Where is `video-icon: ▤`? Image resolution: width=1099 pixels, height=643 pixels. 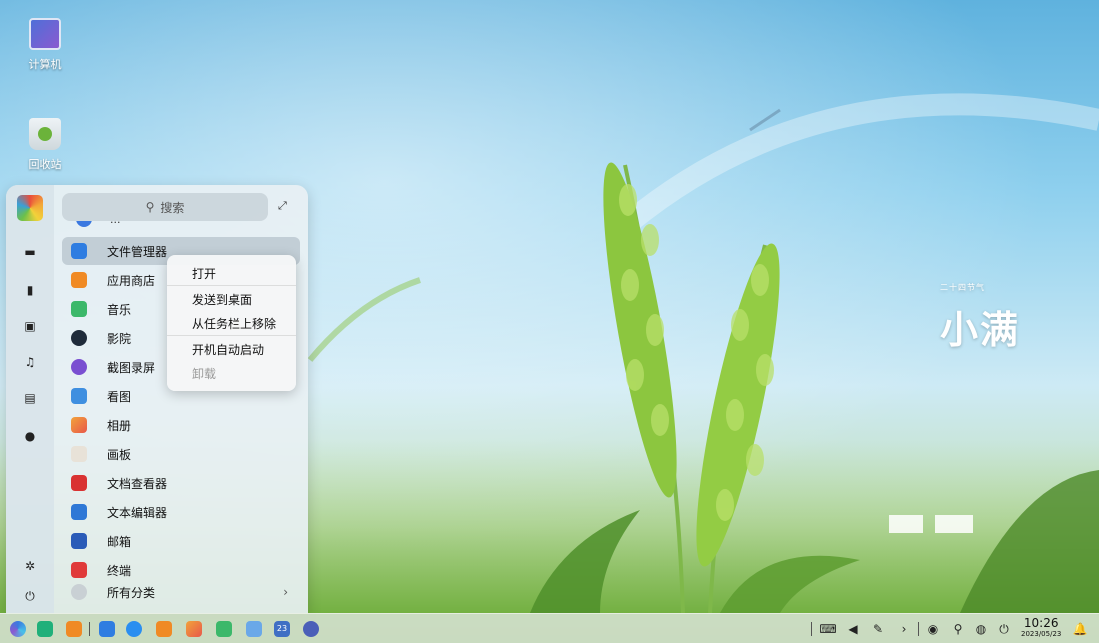 video-icon: ▤ is located at coordinates (30, 398).